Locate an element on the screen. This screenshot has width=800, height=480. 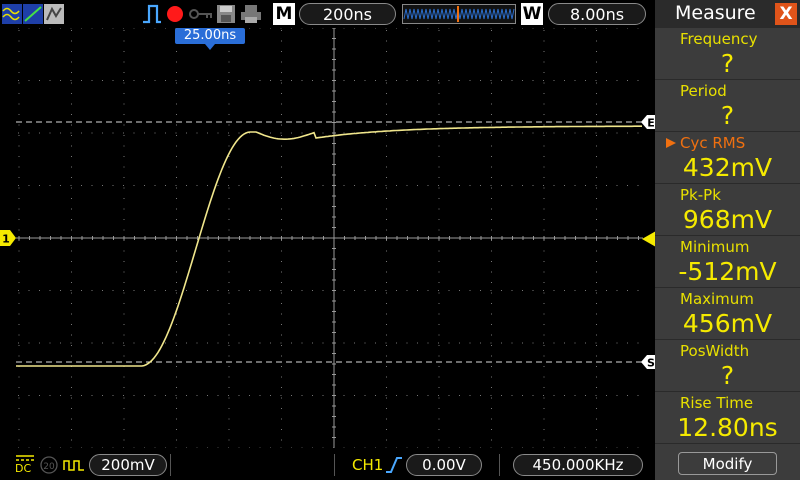
print-icon is located at coordinates (251, 14).